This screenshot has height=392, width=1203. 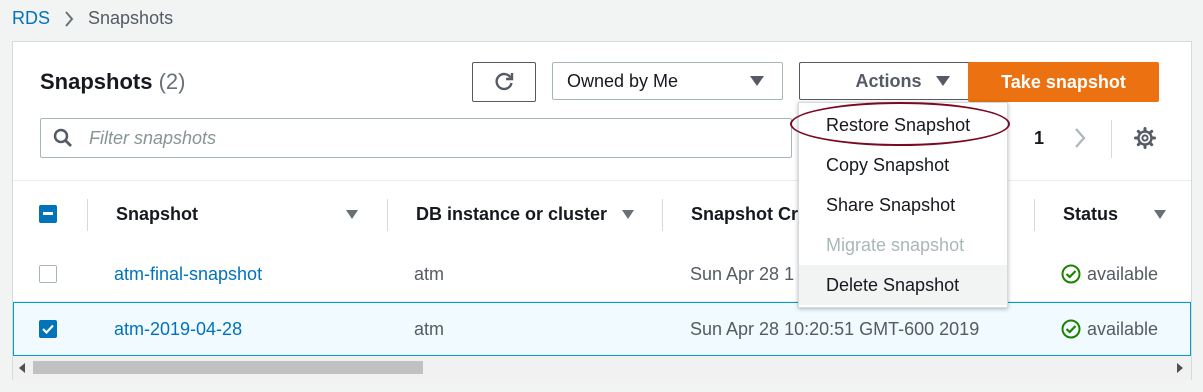 I want to click on scroll-right-arrow-icon, so click(x=1180, y=368).